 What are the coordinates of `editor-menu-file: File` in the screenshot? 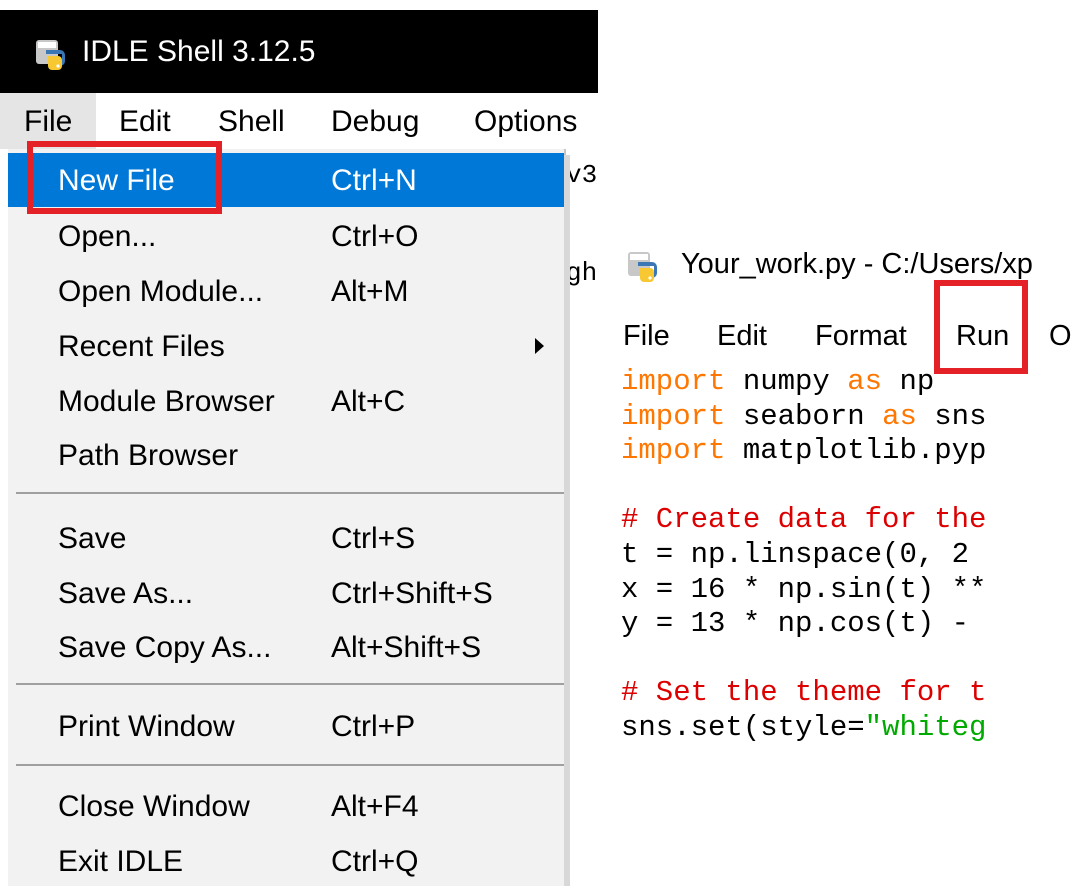 It's located at (646, 334).